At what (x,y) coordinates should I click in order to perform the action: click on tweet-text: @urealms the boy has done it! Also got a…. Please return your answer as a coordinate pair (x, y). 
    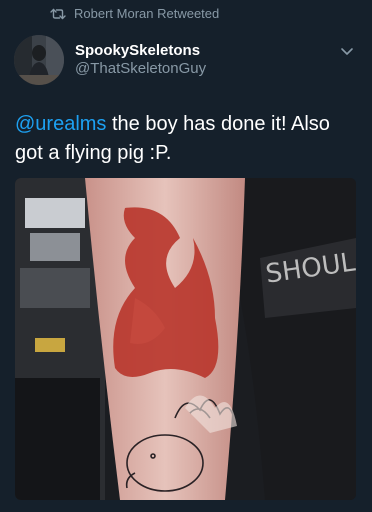
    Looking at the image, I should click on (187, 139).